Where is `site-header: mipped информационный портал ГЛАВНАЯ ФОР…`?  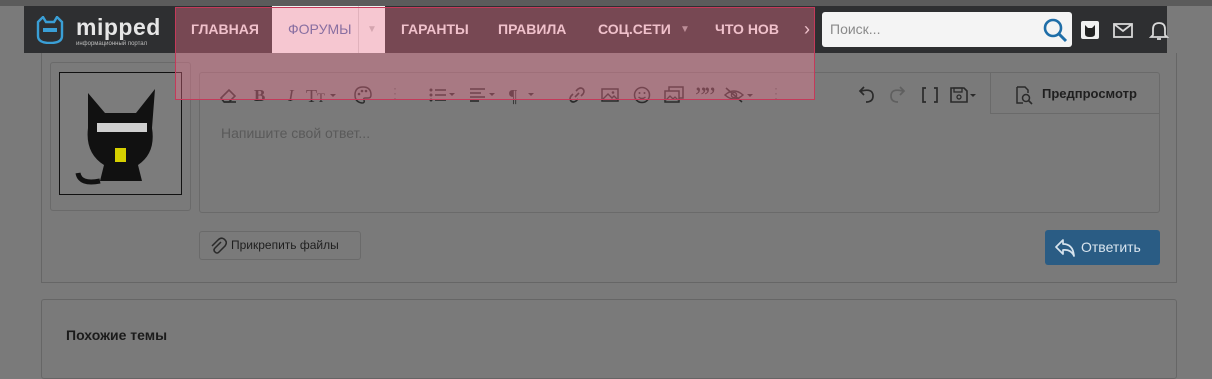 site-header: mipped информационный портал ГЛАВНАЯ ФОР… is located at coordinates (597, 29).